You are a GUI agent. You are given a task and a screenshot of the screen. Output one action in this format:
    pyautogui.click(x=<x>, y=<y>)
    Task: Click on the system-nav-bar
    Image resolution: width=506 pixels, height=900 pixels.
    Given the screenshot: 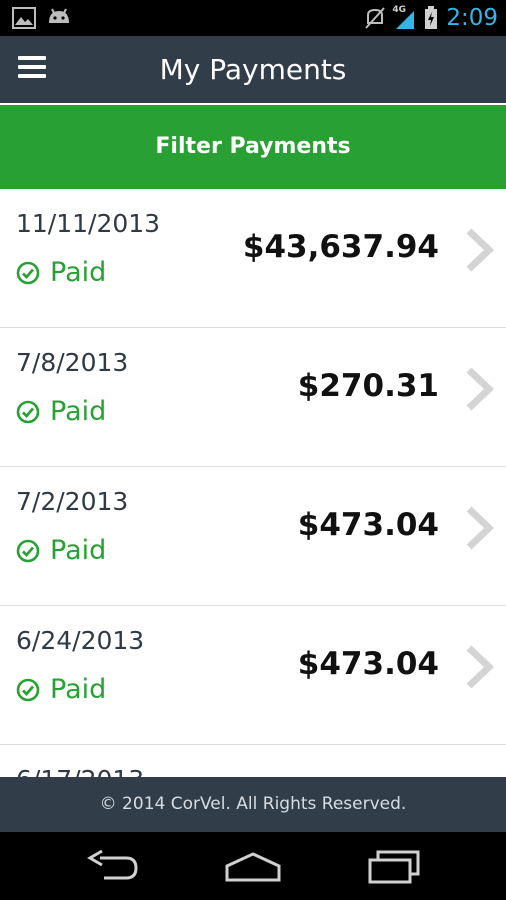 What is the action you would take?
    pyautogui.click(x=253, y=866)
    